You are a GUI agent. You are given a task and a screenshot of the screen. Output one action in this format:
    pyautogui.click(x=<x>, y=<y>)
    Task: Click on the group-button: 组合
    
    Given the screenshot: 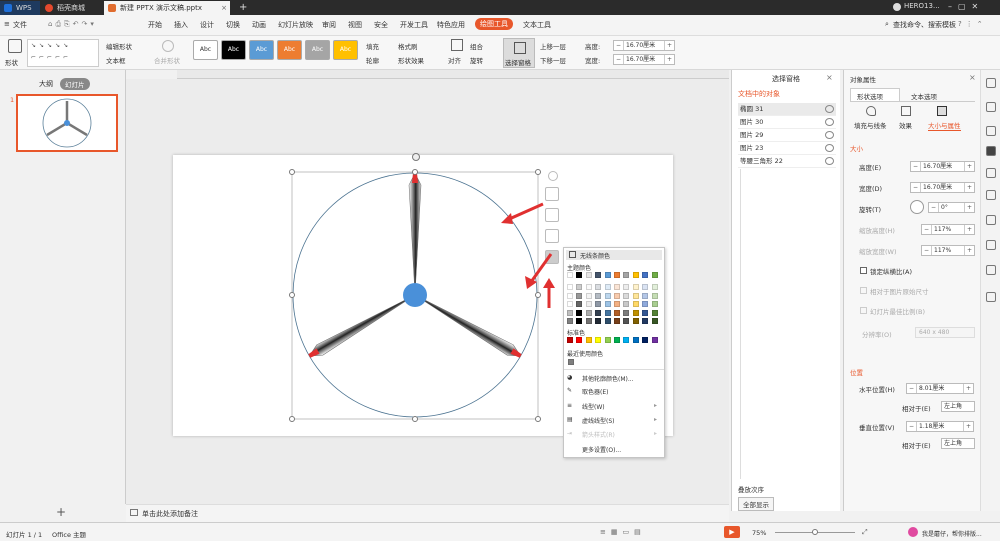 What is the action you would take?
    pyautogui.click(x=476, y=46)
    